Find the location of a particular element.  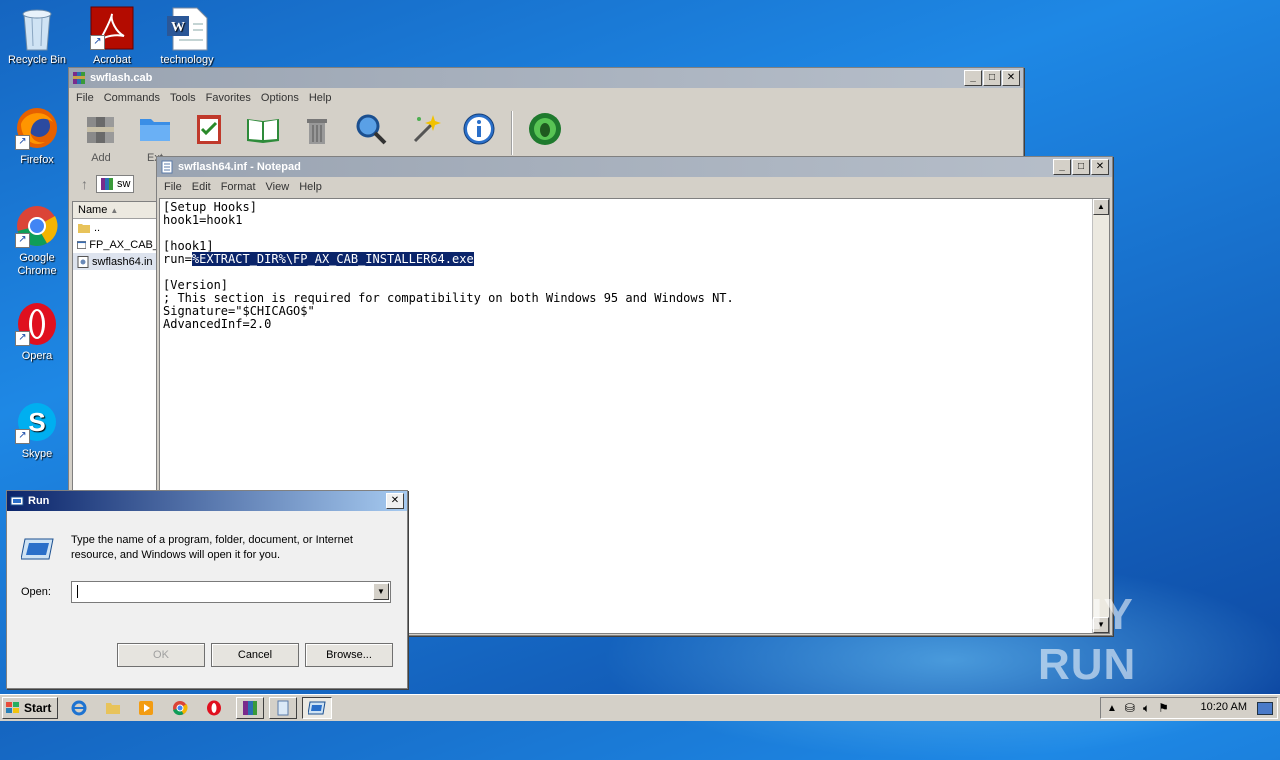

desktop-icon-opera: ↗ Opera is located at coordinates (37, 332).